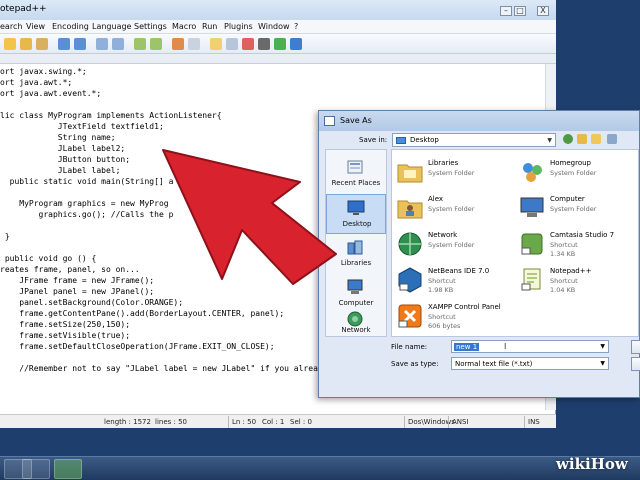 Image resolution: width=640 pixels, height=480 pixels. What do you see at coordinates (479, 121) in the screenshot?
I see `dialog-title-bar: Save As` at bounding box center [479, 121].